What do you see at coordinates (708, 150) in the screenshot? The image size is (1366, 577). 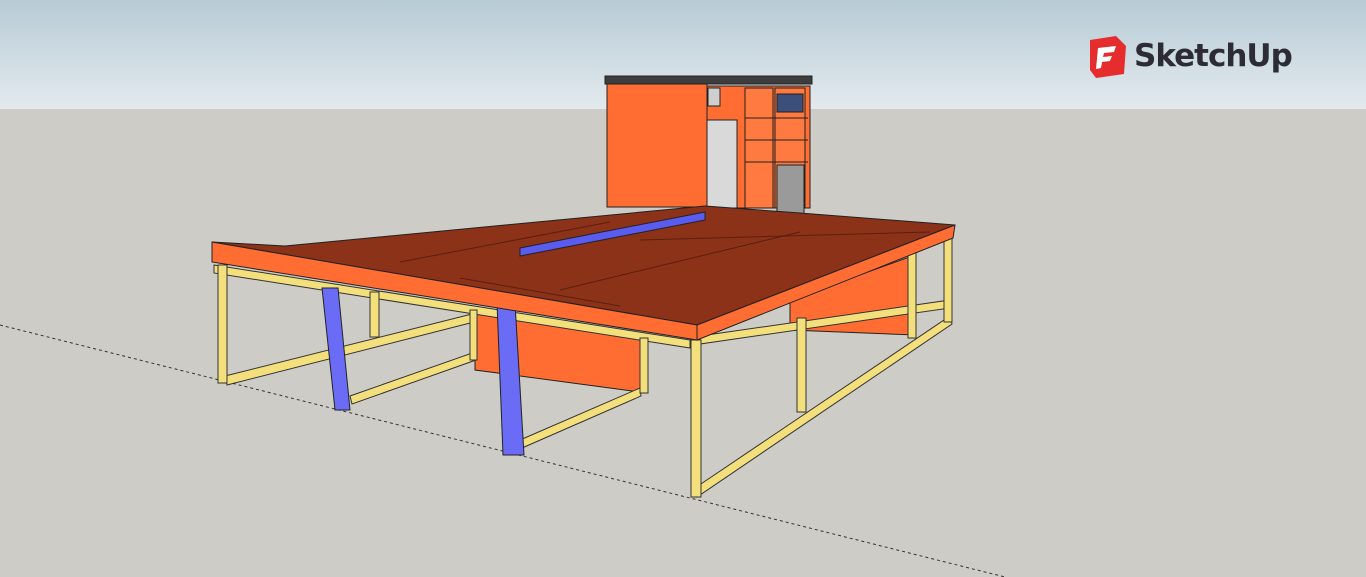 I see `back-cabinet` at bounding box center [708, 150].